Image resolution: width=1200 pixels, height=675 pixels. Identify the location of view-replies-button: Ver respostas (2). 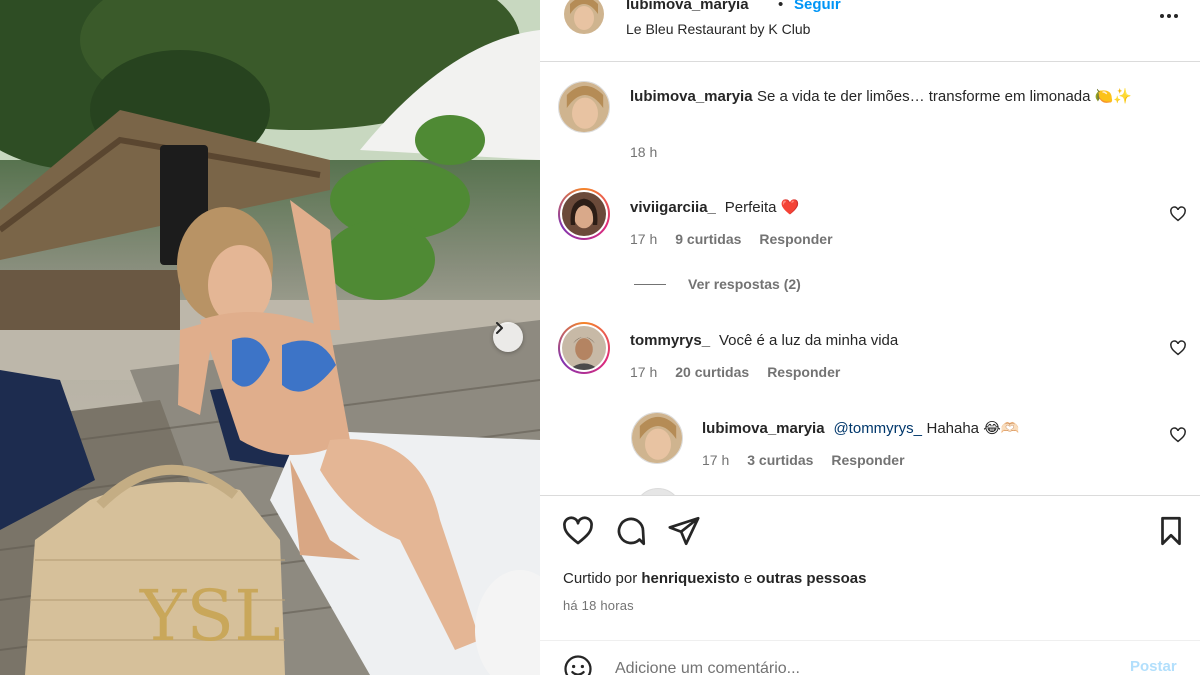
(717, 284).